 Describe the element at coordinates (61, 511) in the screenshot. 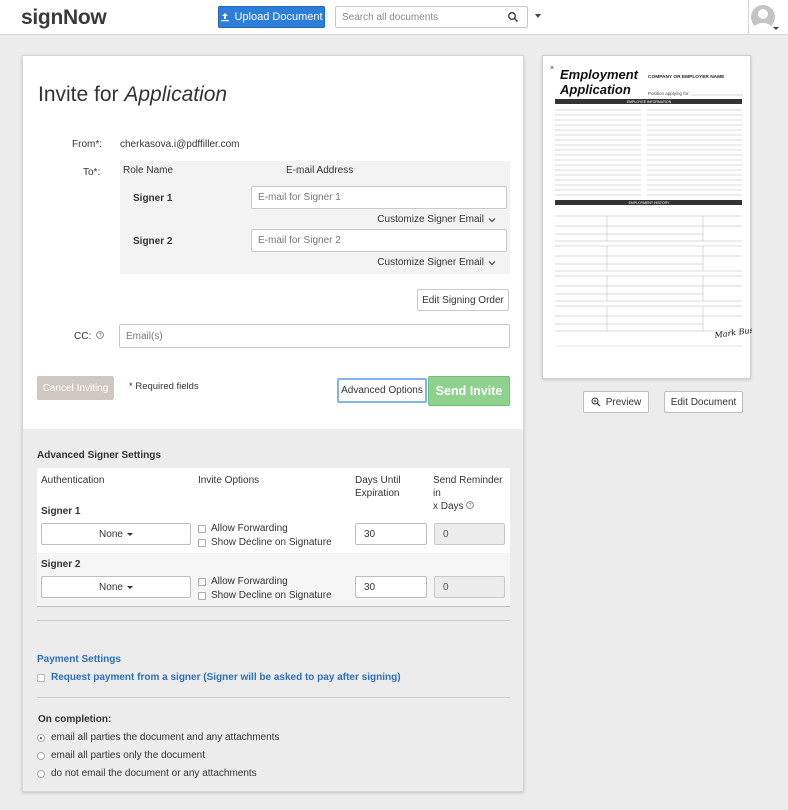

I see `adv-signer-1-name: Signer 1` at that location.